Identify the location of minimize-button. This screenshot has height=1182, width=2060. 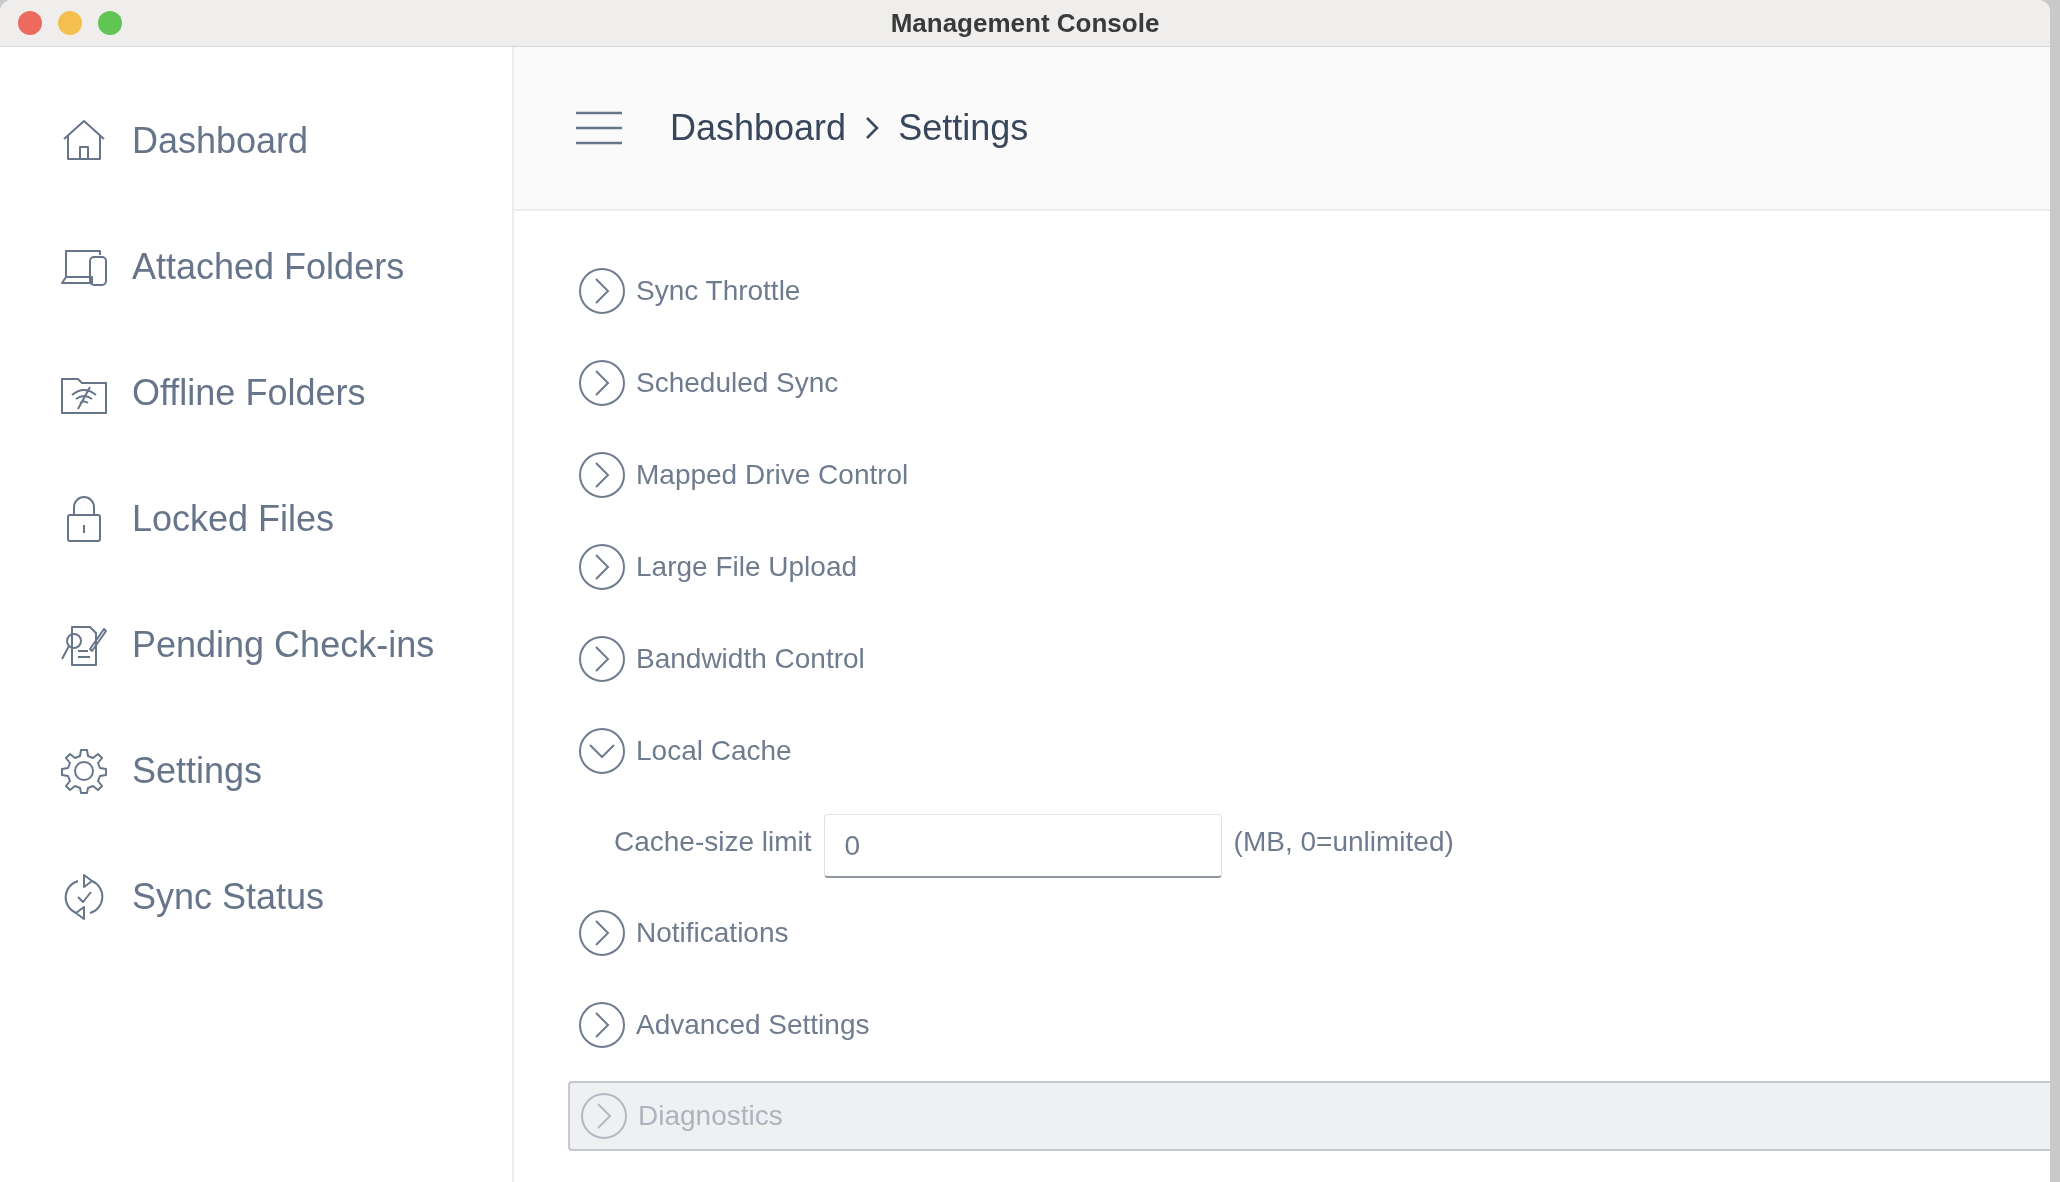
(70, 23).